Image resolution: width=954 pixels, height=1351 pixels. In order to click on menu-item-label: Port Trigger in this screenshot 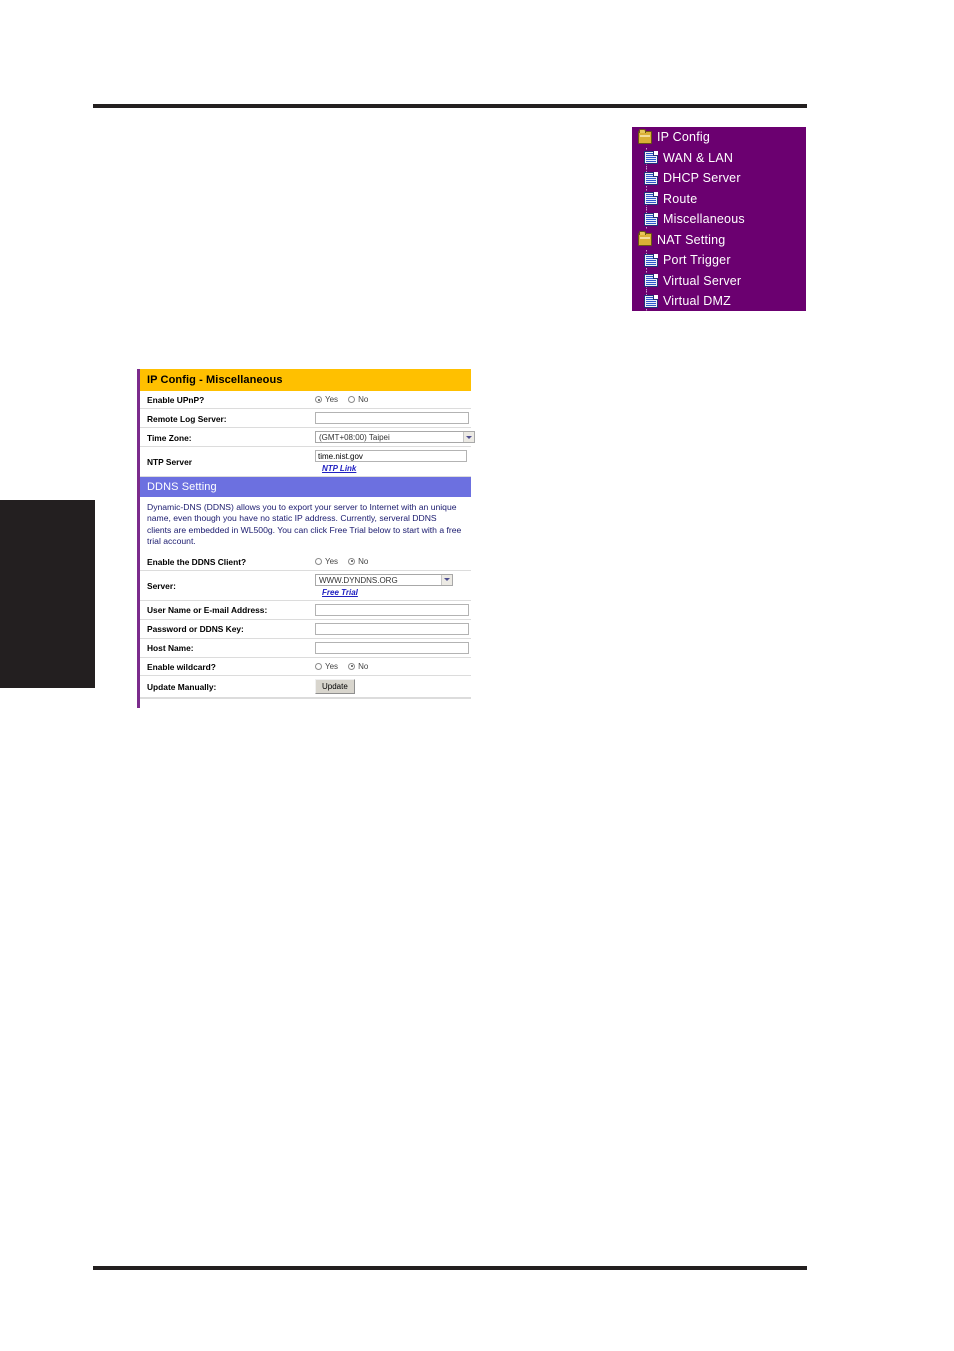, I will do `click(697, 260)`.